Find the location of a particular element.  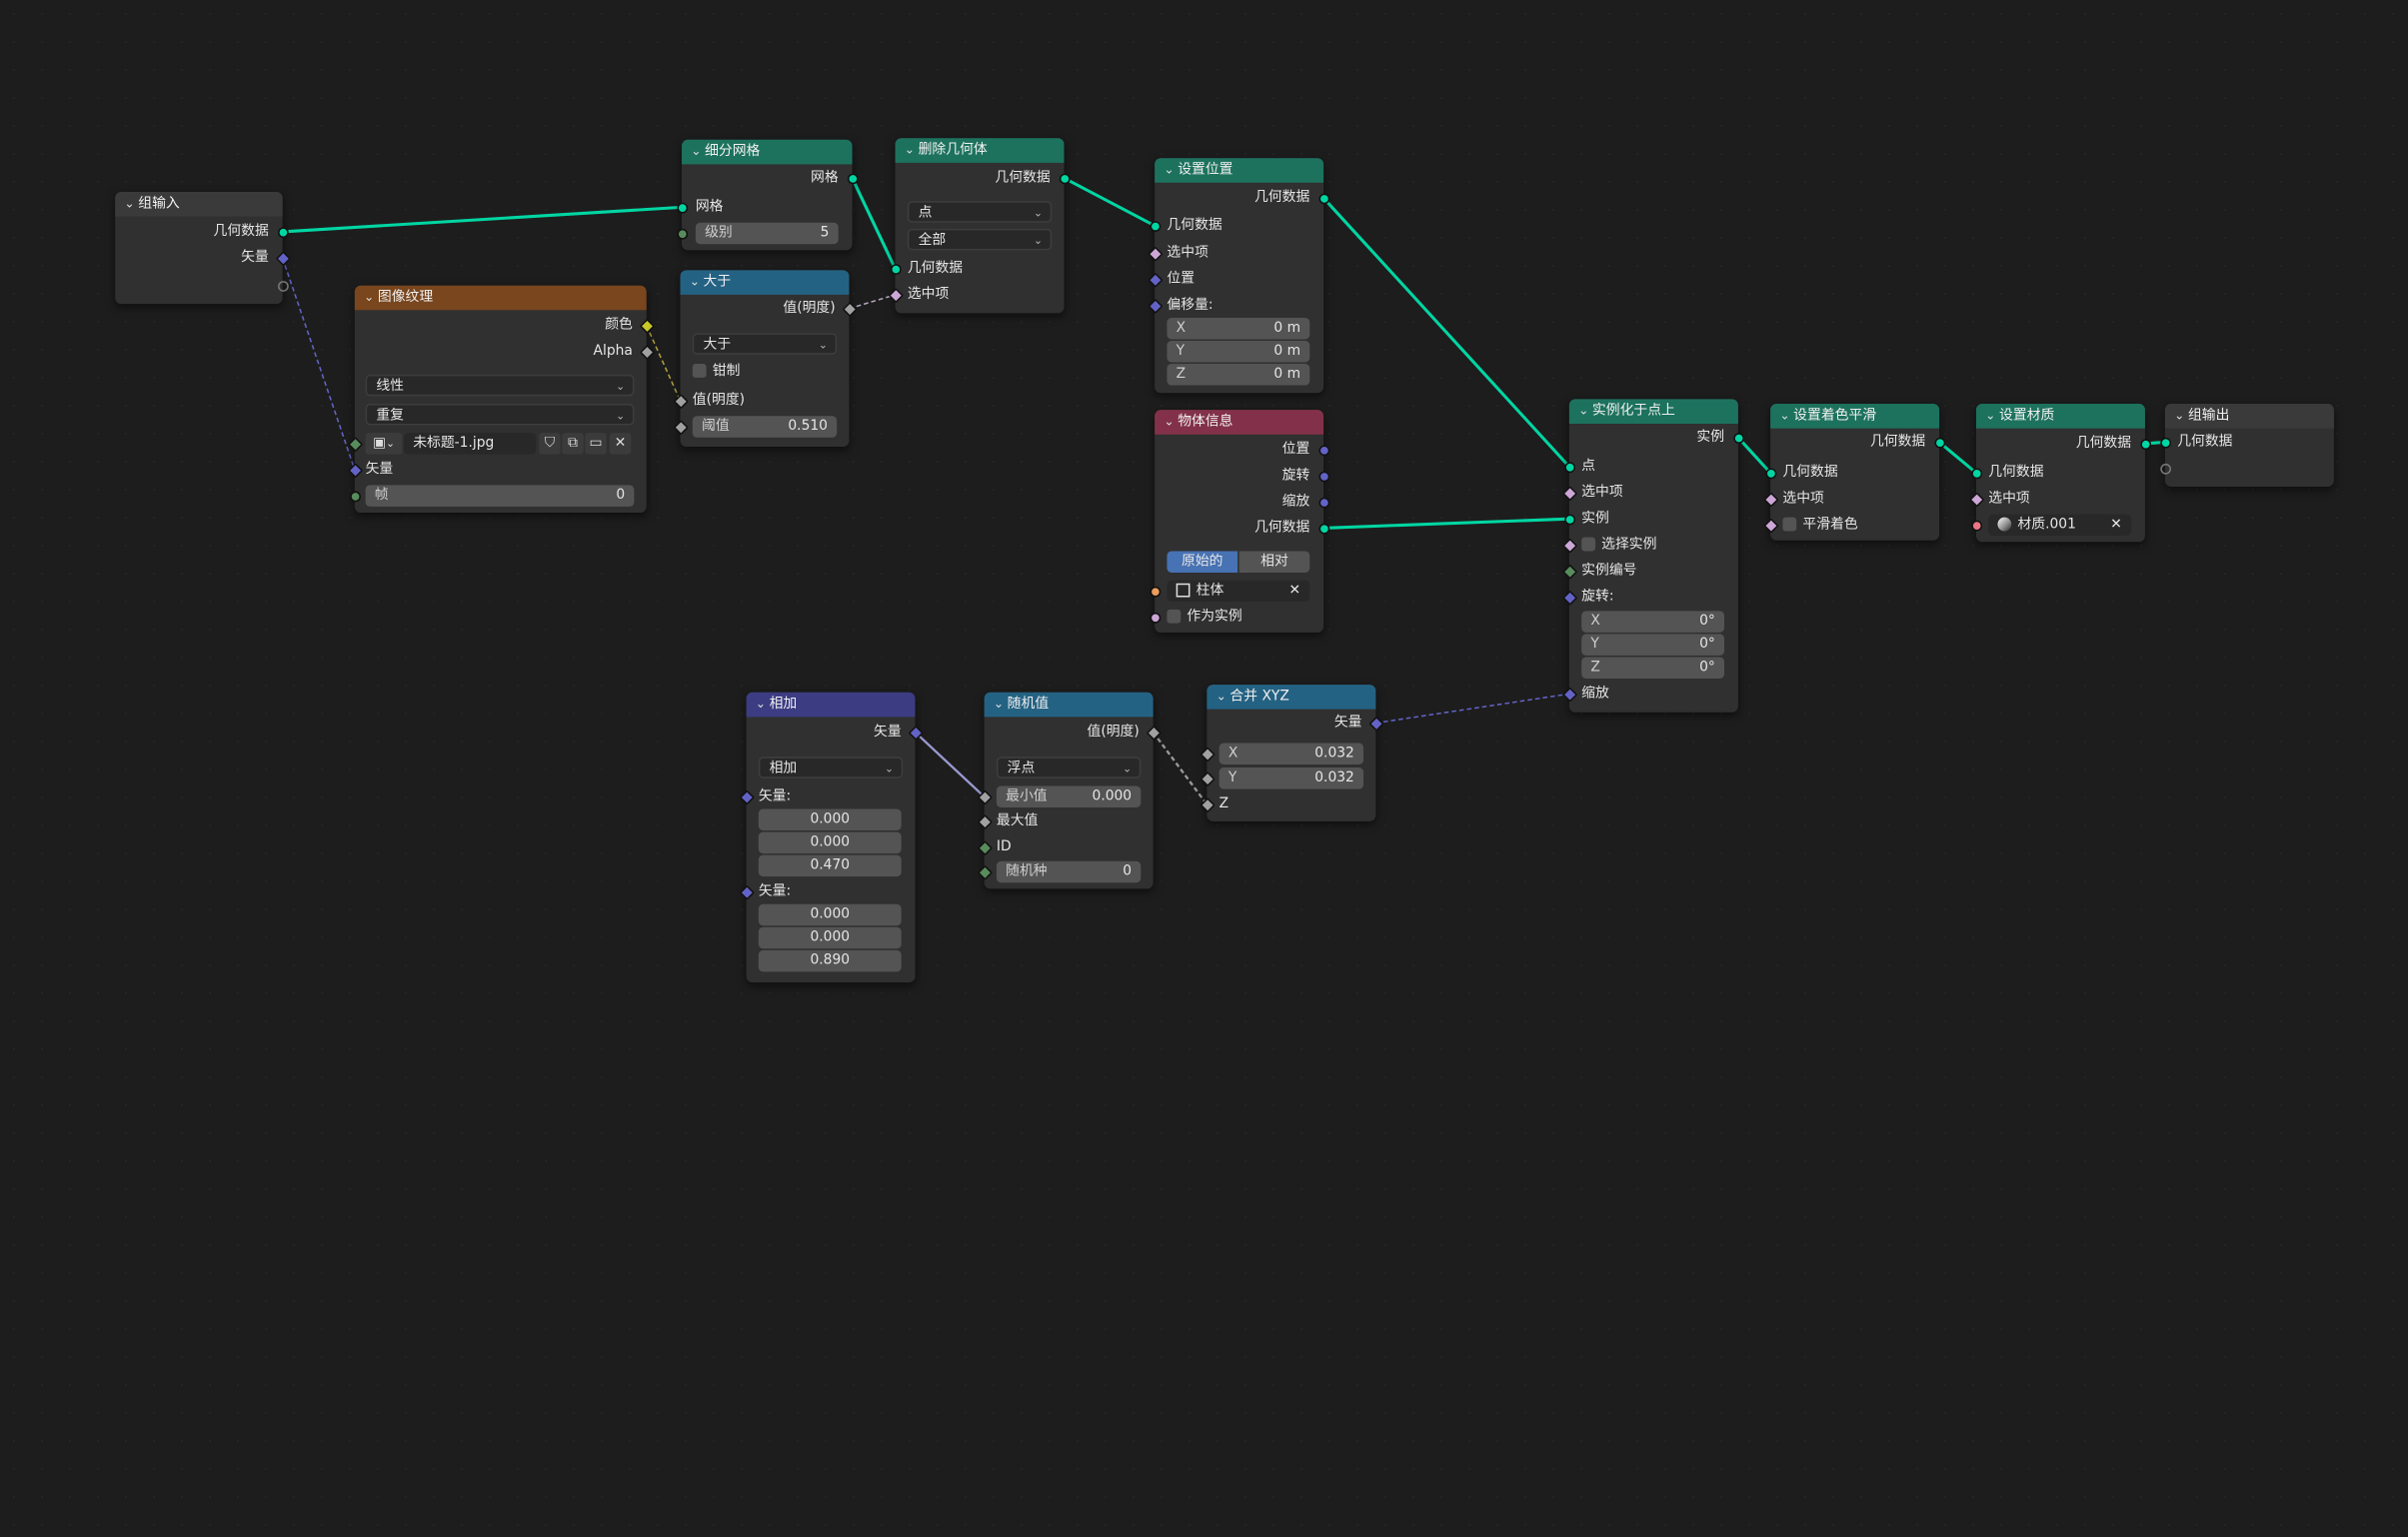

vector-a-x-field: 0.000 is located at coordinates (830, 819).